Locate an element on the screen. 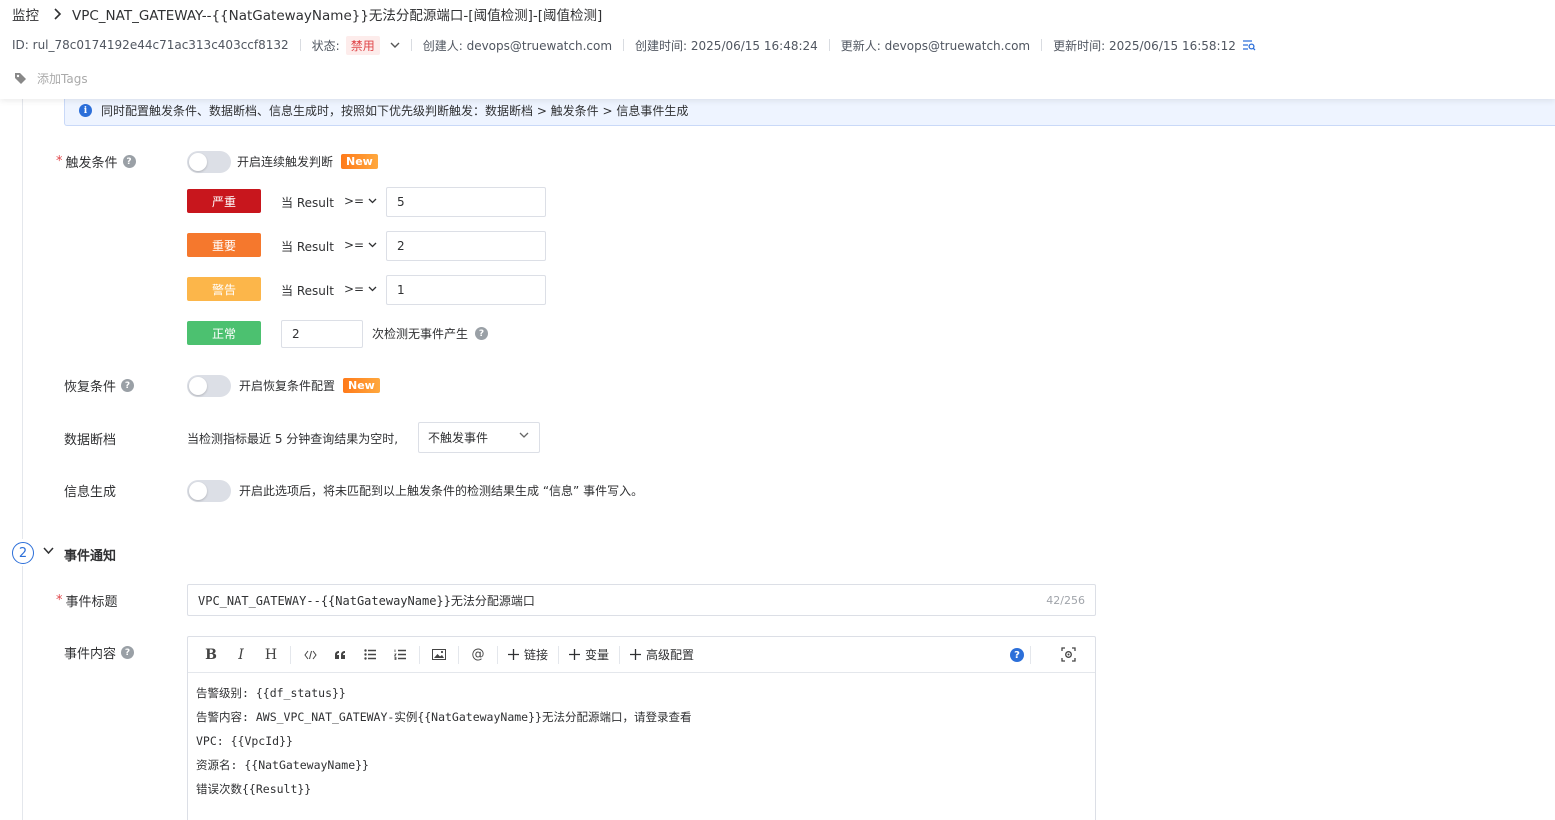  bold-icon: B is located at coordinates (211, 655).